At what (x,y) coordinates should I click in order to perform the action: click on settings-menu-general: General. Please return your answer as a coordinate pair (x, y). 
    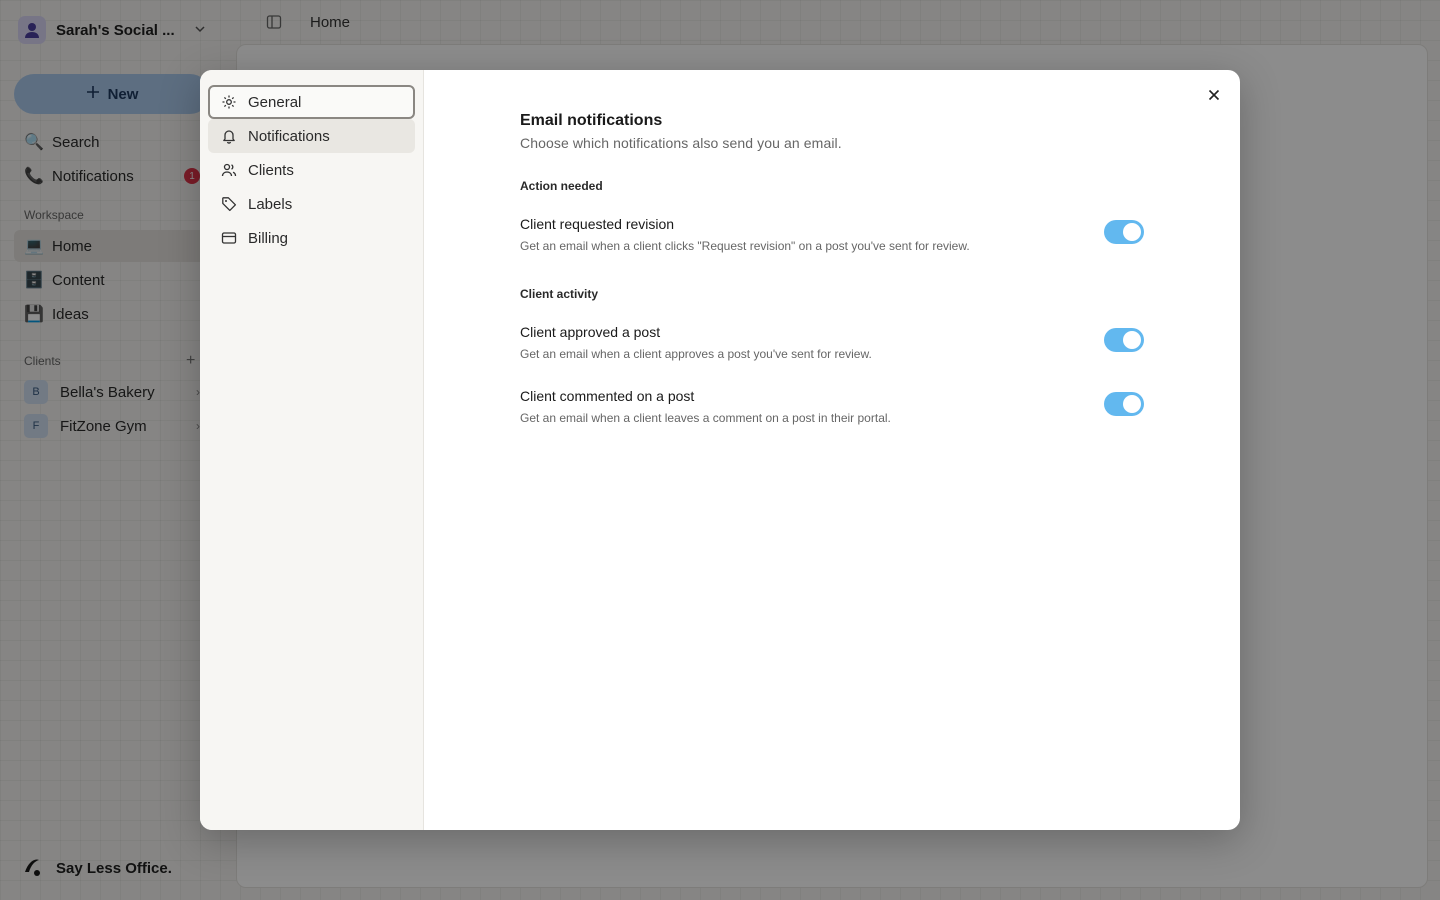
    Looking at the image, I should click on (311, 102).